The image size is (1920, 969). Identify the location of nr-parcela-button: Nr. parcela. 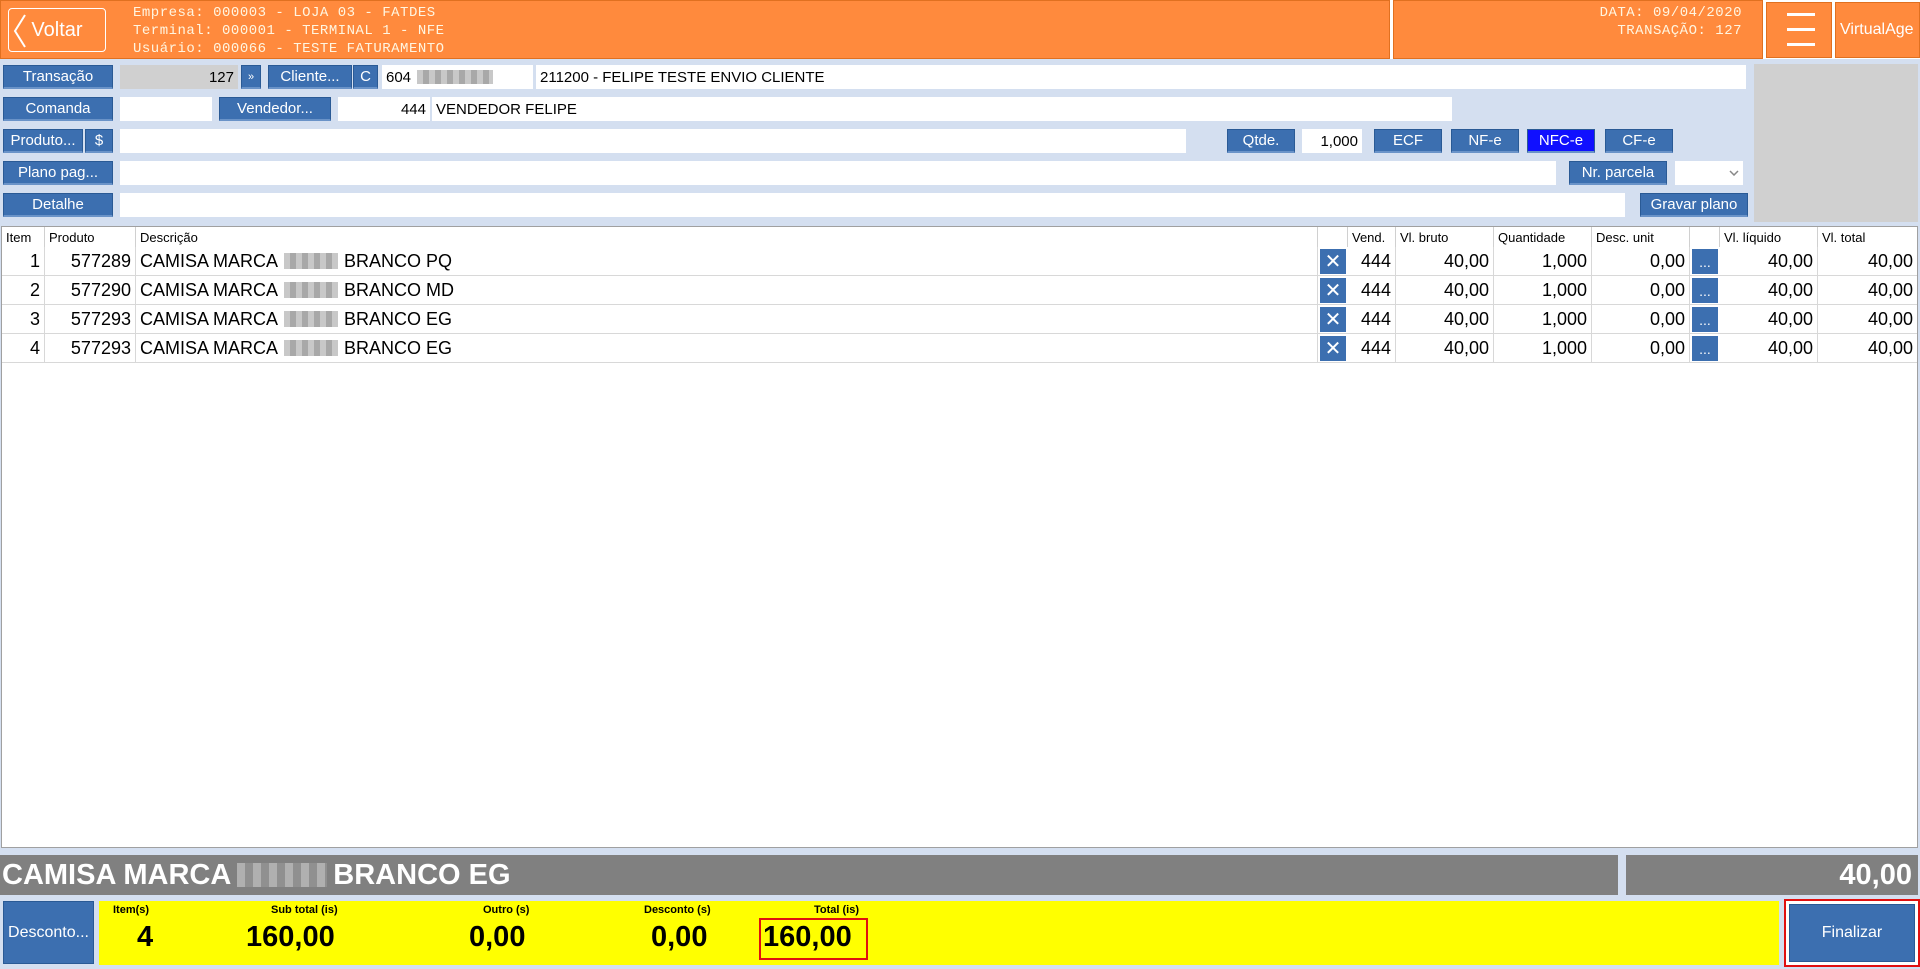
(1618, 173).